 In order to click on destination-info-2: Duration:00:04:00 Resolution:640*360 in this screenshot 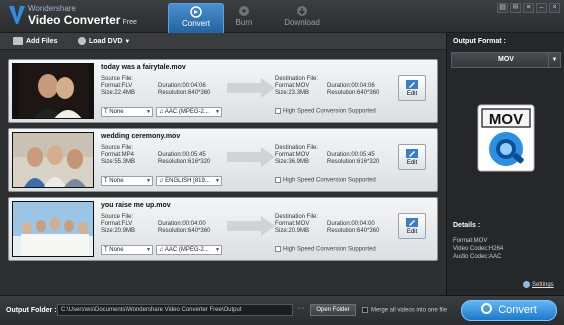, I will do `click(353, 228)`.